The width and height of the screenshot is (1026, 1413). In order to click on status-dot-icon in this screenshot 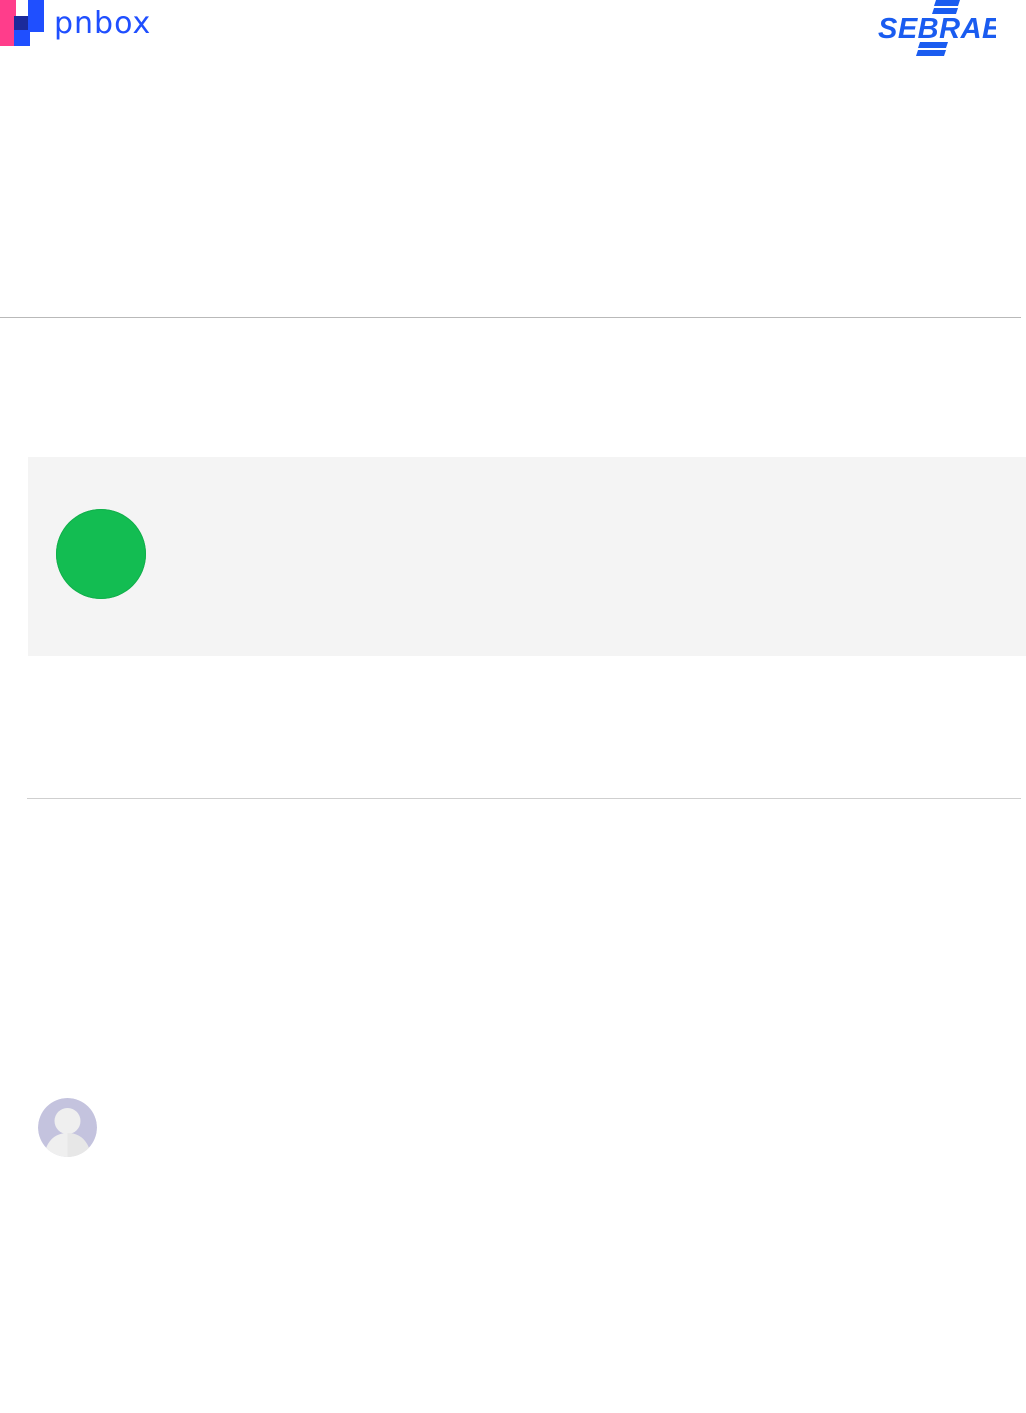, I will do `click(101, 554)`.